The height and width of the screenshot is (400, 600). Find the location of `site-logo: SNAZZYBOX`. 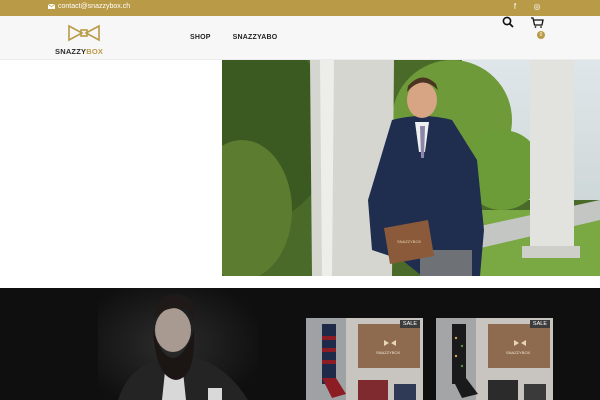

site-logo: SNAZZYBOX is located at coordinates (84, 39).